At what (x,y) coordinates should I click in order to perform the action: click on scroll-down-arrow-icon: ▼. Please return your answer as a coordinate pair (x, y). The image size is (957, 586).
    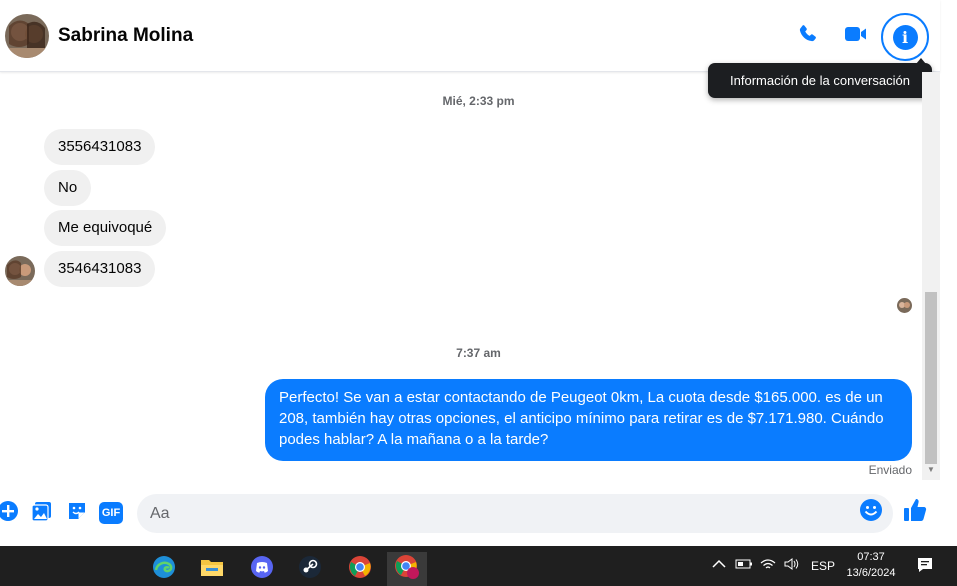
    Looking at the image, I should click on (931, 470).